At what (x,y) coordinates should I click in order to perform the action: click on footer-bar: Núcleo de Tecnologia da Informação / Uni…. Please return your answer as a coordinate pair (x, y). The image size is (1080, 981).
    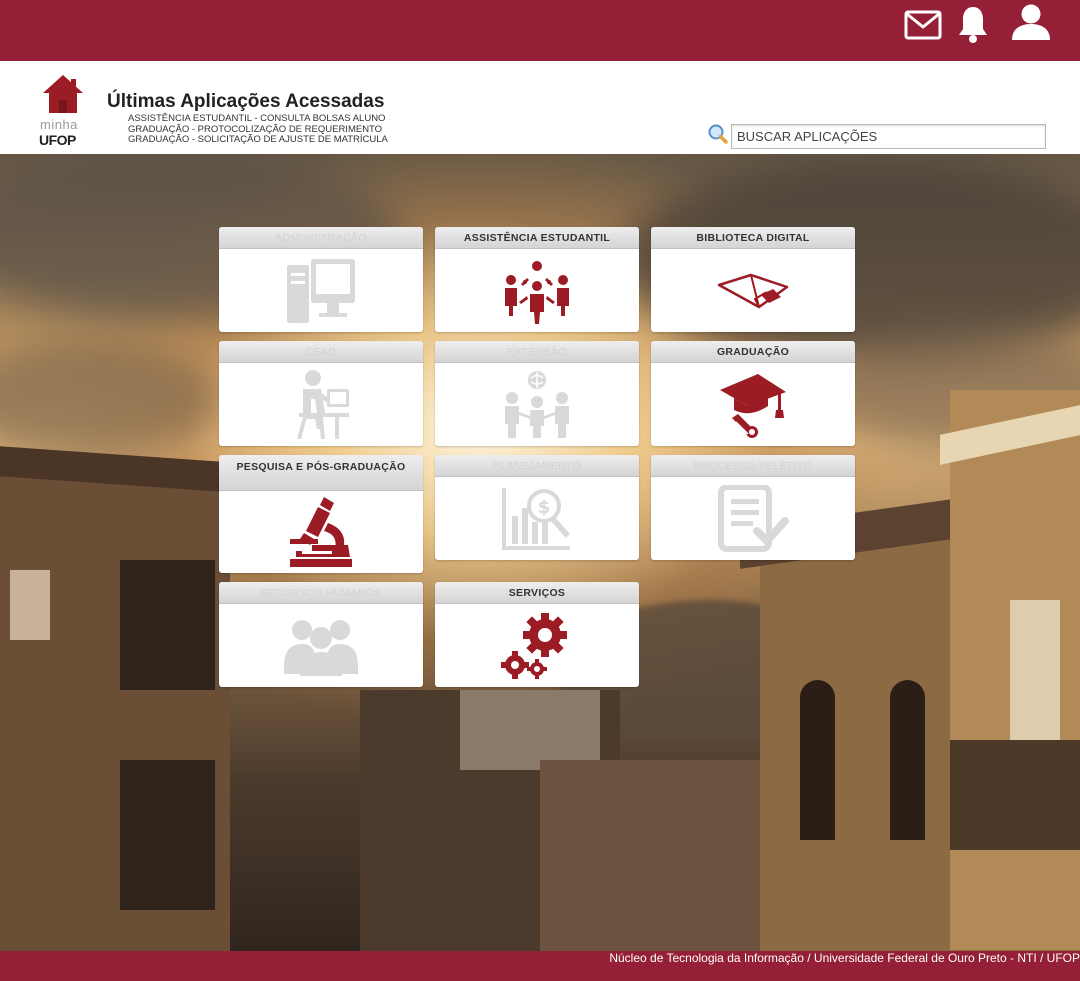
    Looking at the image, I should click on (540, 966).